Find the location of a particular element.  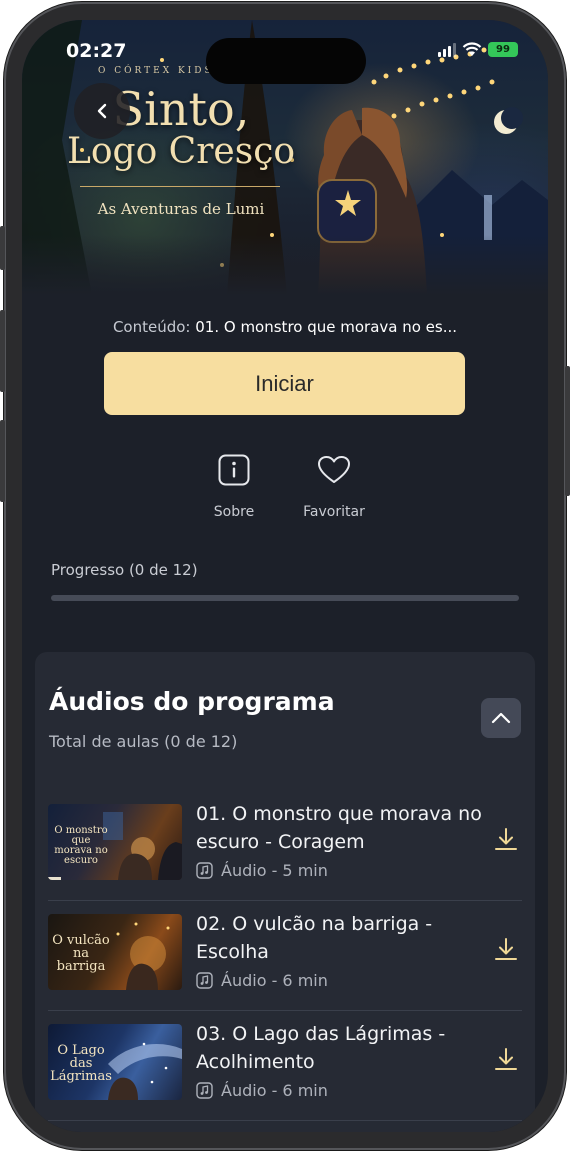

progress-bar is located at coordinates (285, 598).